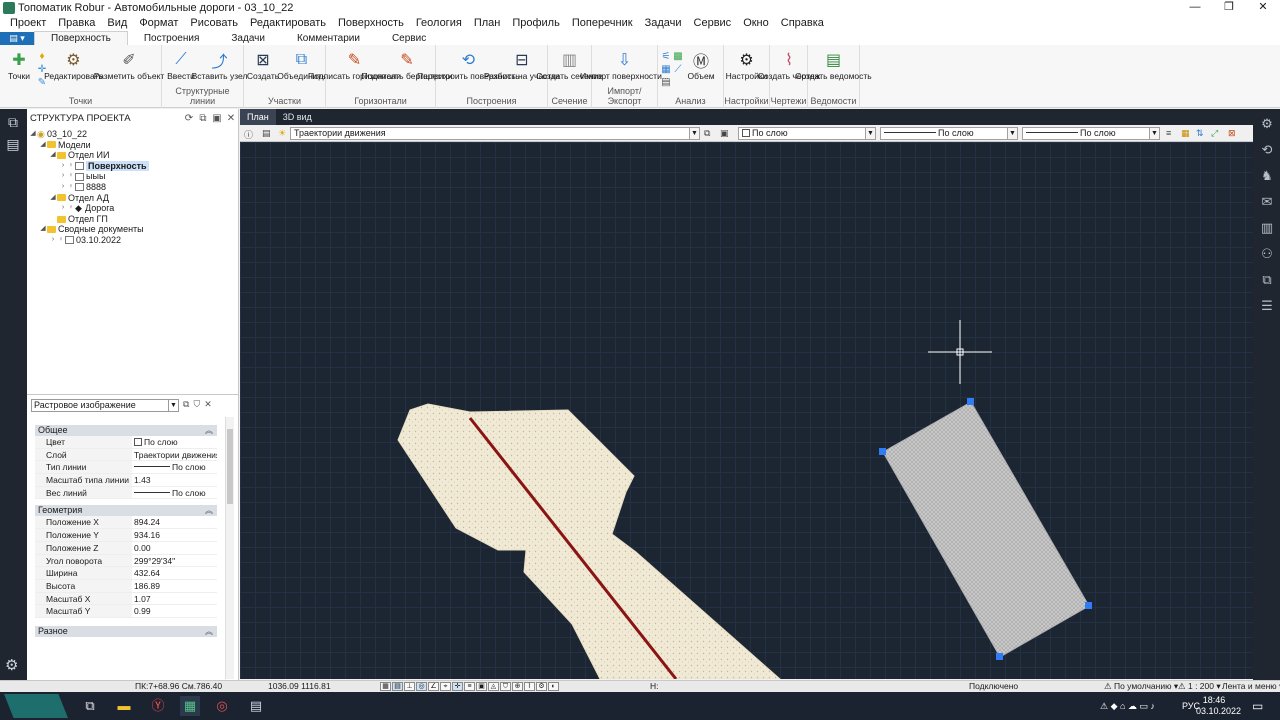  Describe the element at coordinates (105, 405) in the screenshot. I see `object-type-select: Растровое изображение ▼` at that location.